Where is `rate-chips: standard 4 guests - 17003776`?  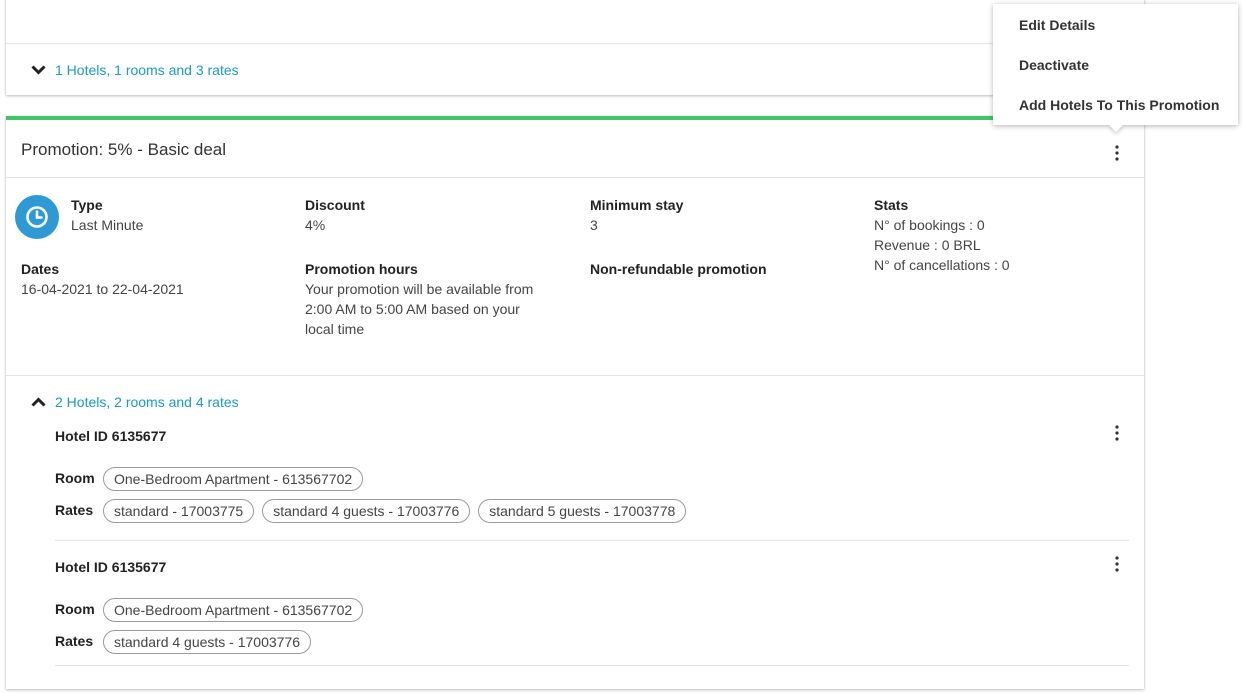
rate-chips: standard 4 guests - 17003776 is located at coordinates (207, 642).